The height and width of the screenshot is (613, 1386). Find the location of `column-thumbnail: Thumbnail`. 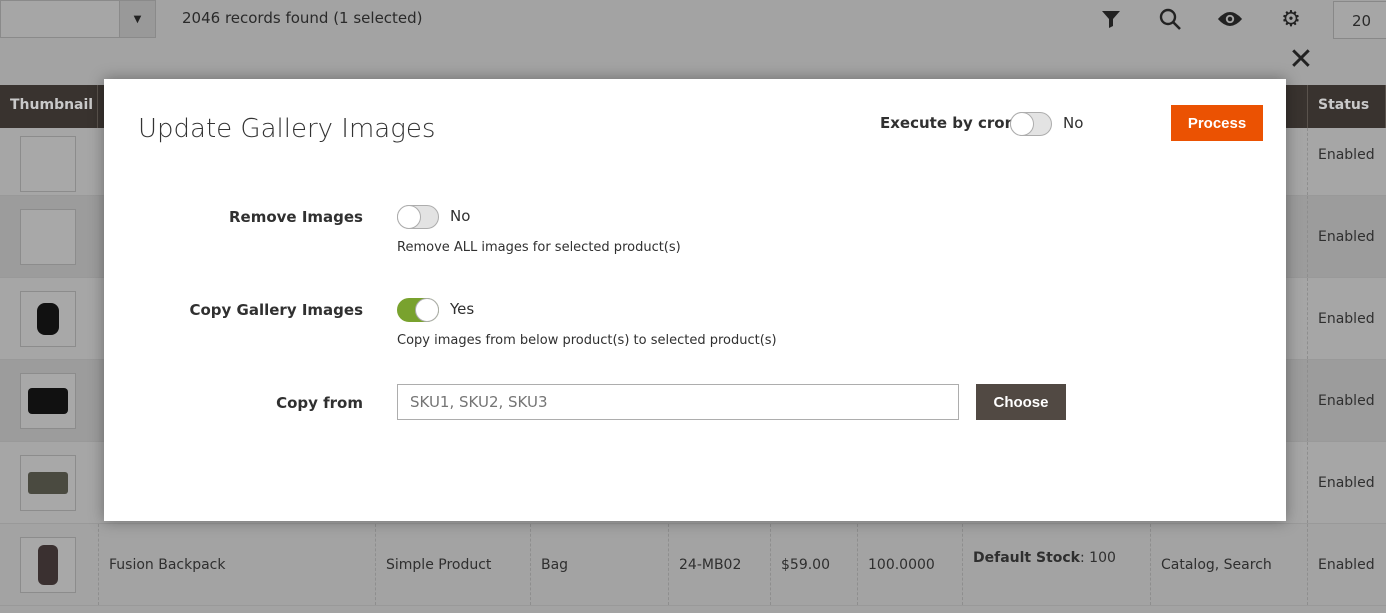

column-thumbnail: Thumbnail is located at coordinates (49, 106).